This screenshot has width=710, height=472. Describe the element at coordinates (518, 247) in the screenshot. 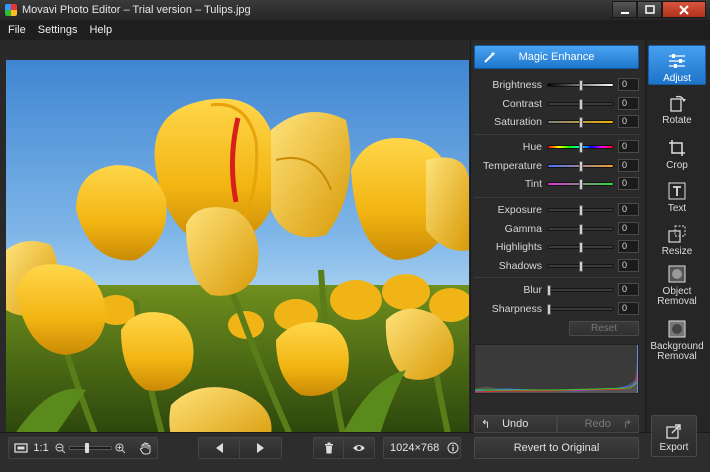

I see `highlights-label: Highlights` at that location.